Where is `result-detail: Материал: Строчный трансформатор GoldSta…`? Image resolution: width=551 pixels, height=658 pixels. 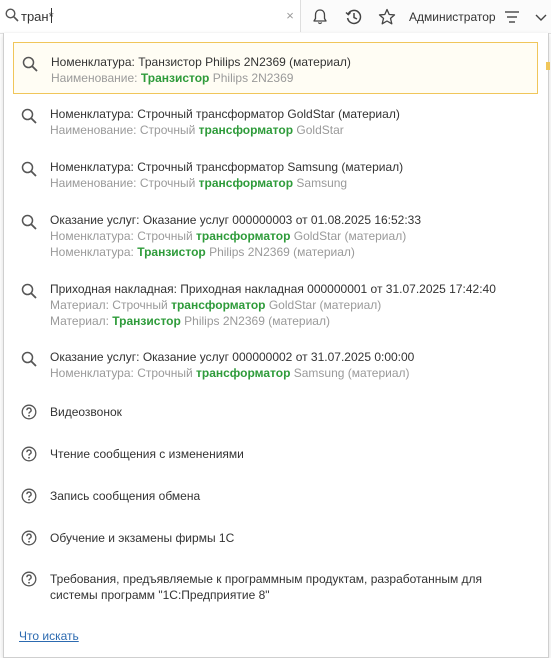 result-detail: Материал: Строчный трансформатор GoldSta… is located at coordinates (216, 305).